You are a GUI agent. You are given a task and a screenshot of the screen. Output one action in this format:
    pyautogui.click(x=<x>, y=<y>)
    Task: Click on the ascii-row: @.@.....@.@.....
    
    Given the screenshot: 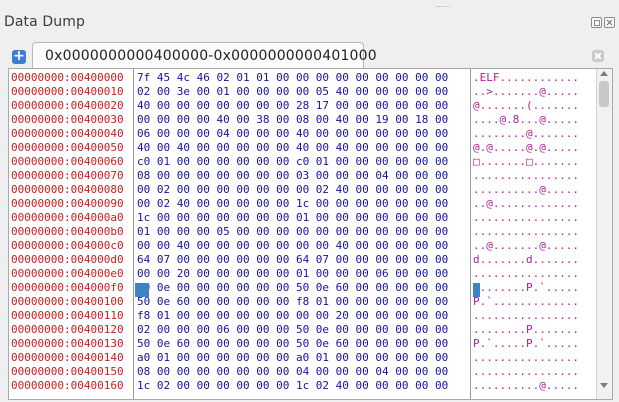 What is the action you would take?
    pyautogui.click(x=526, y=147)
    